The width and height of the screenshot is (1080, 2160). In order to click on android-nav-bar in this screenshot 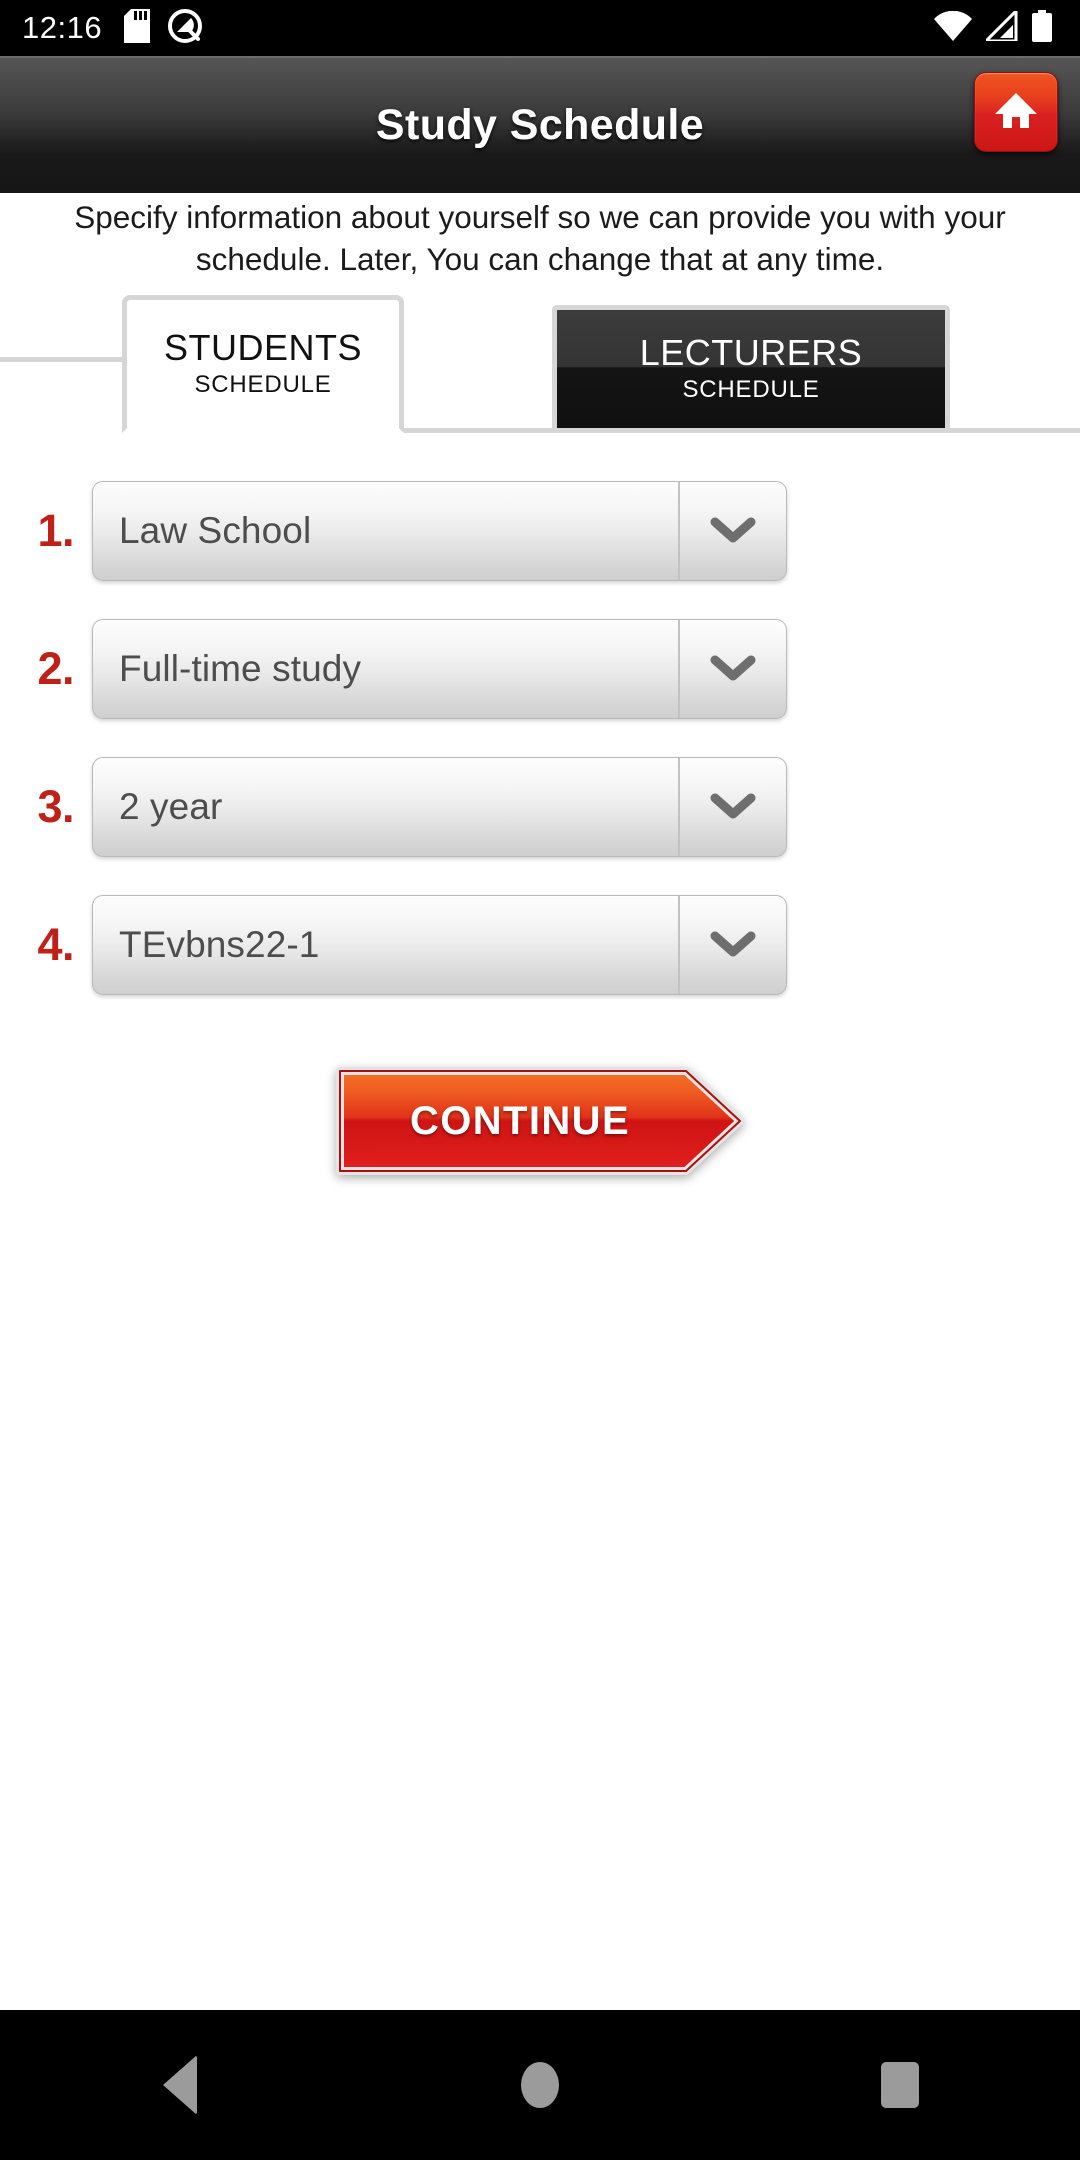, I will do `click(540, 2085)`.